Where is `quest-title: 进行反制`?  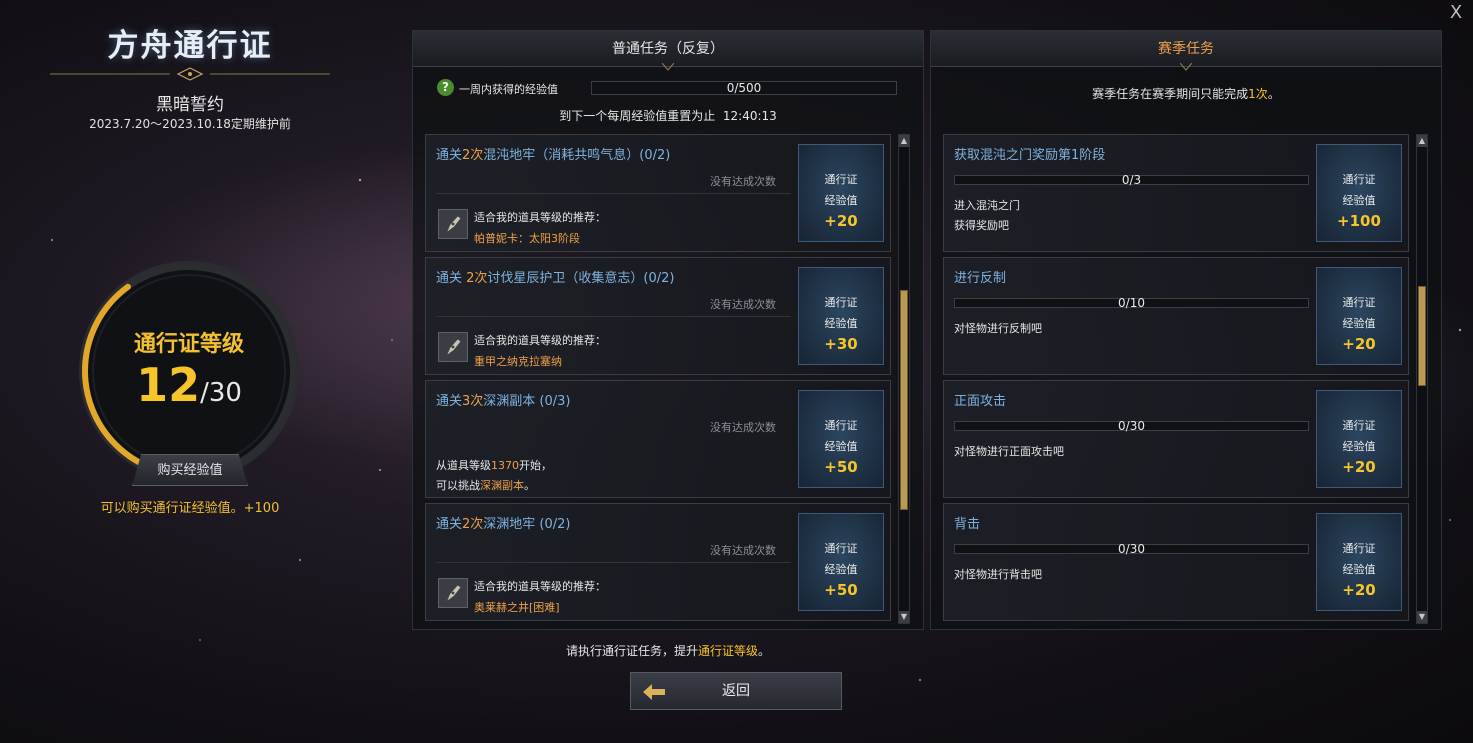
quest-title: 进行反制 is located at coordinates (980, 278).